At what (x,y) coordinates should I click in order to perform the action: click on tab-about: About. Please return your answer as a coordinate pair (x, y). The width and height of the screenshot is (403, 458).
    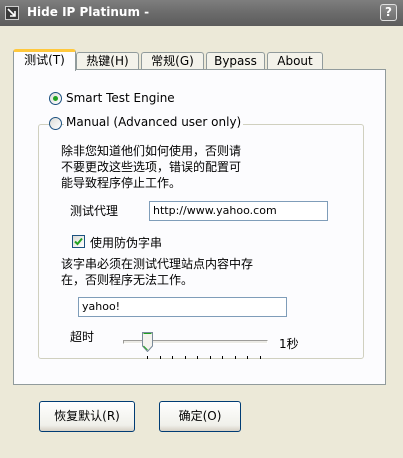
    Looking at the image, I should click on (295, 60).